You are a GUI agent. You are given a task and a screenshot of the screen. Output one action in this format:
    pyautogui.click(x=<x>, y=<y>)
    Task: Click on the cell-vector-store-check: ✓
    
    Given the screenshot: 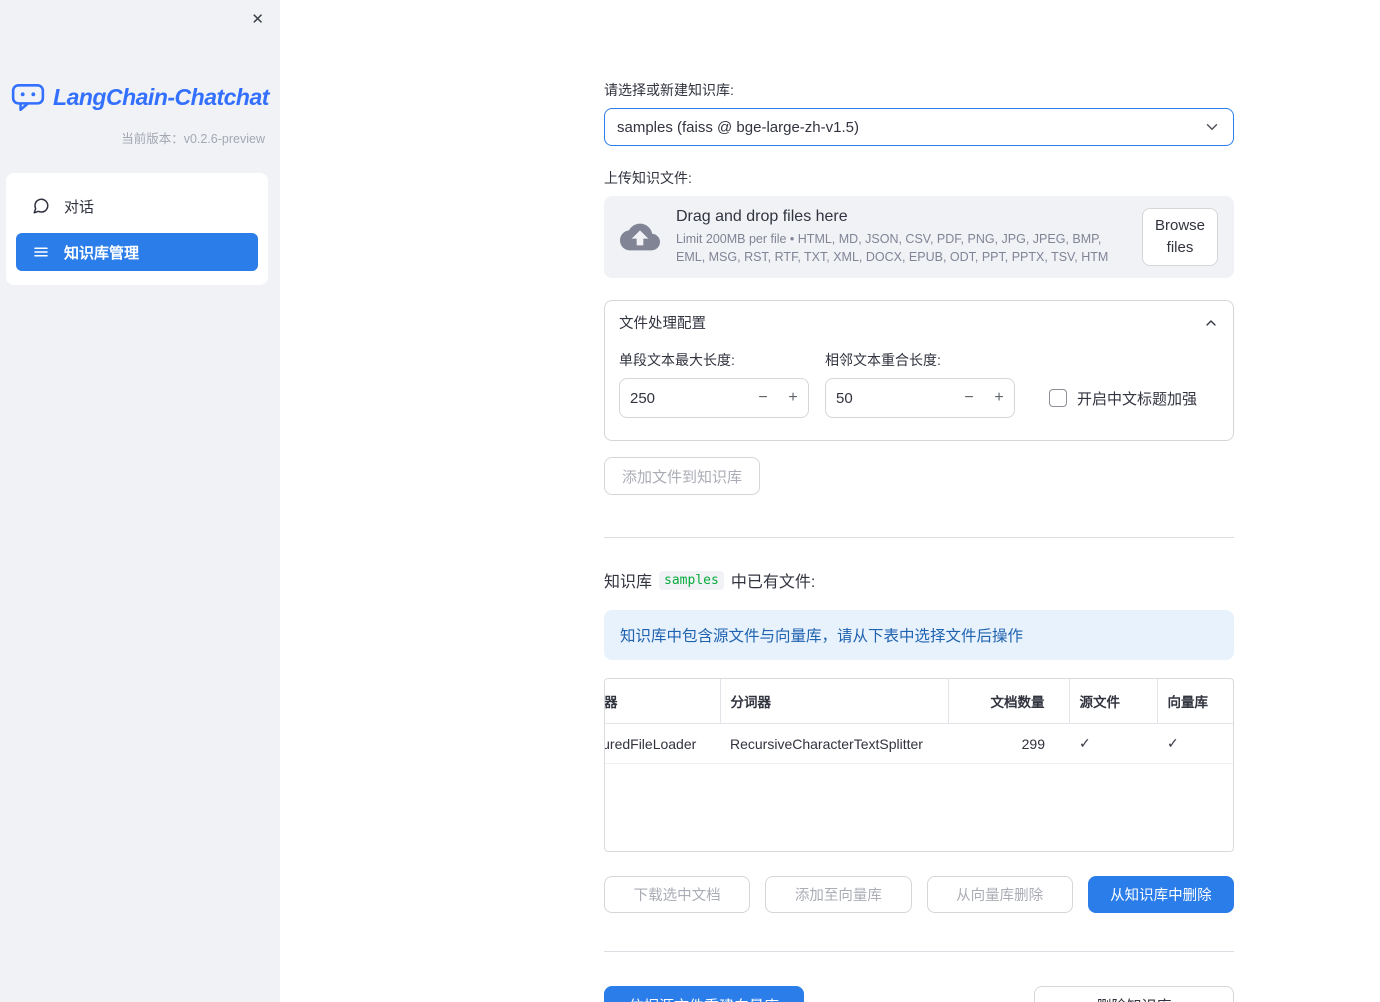 What is the action you would take?
    pyautogui.click(x=1195, y=743)
    